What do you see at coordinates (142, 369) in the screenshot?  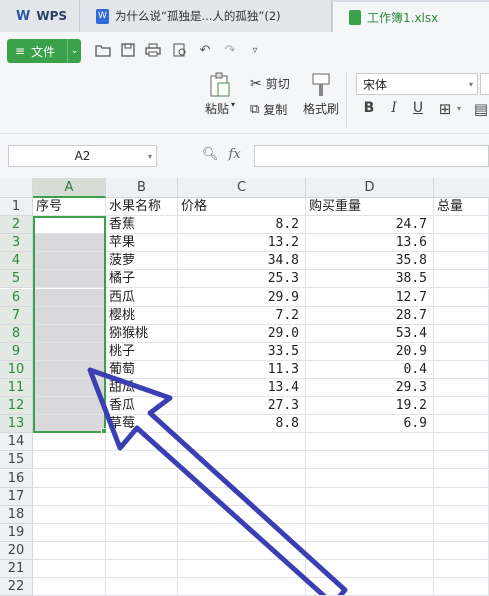 I see `cell-b: 葡萄` at bounding box center [142, 369].